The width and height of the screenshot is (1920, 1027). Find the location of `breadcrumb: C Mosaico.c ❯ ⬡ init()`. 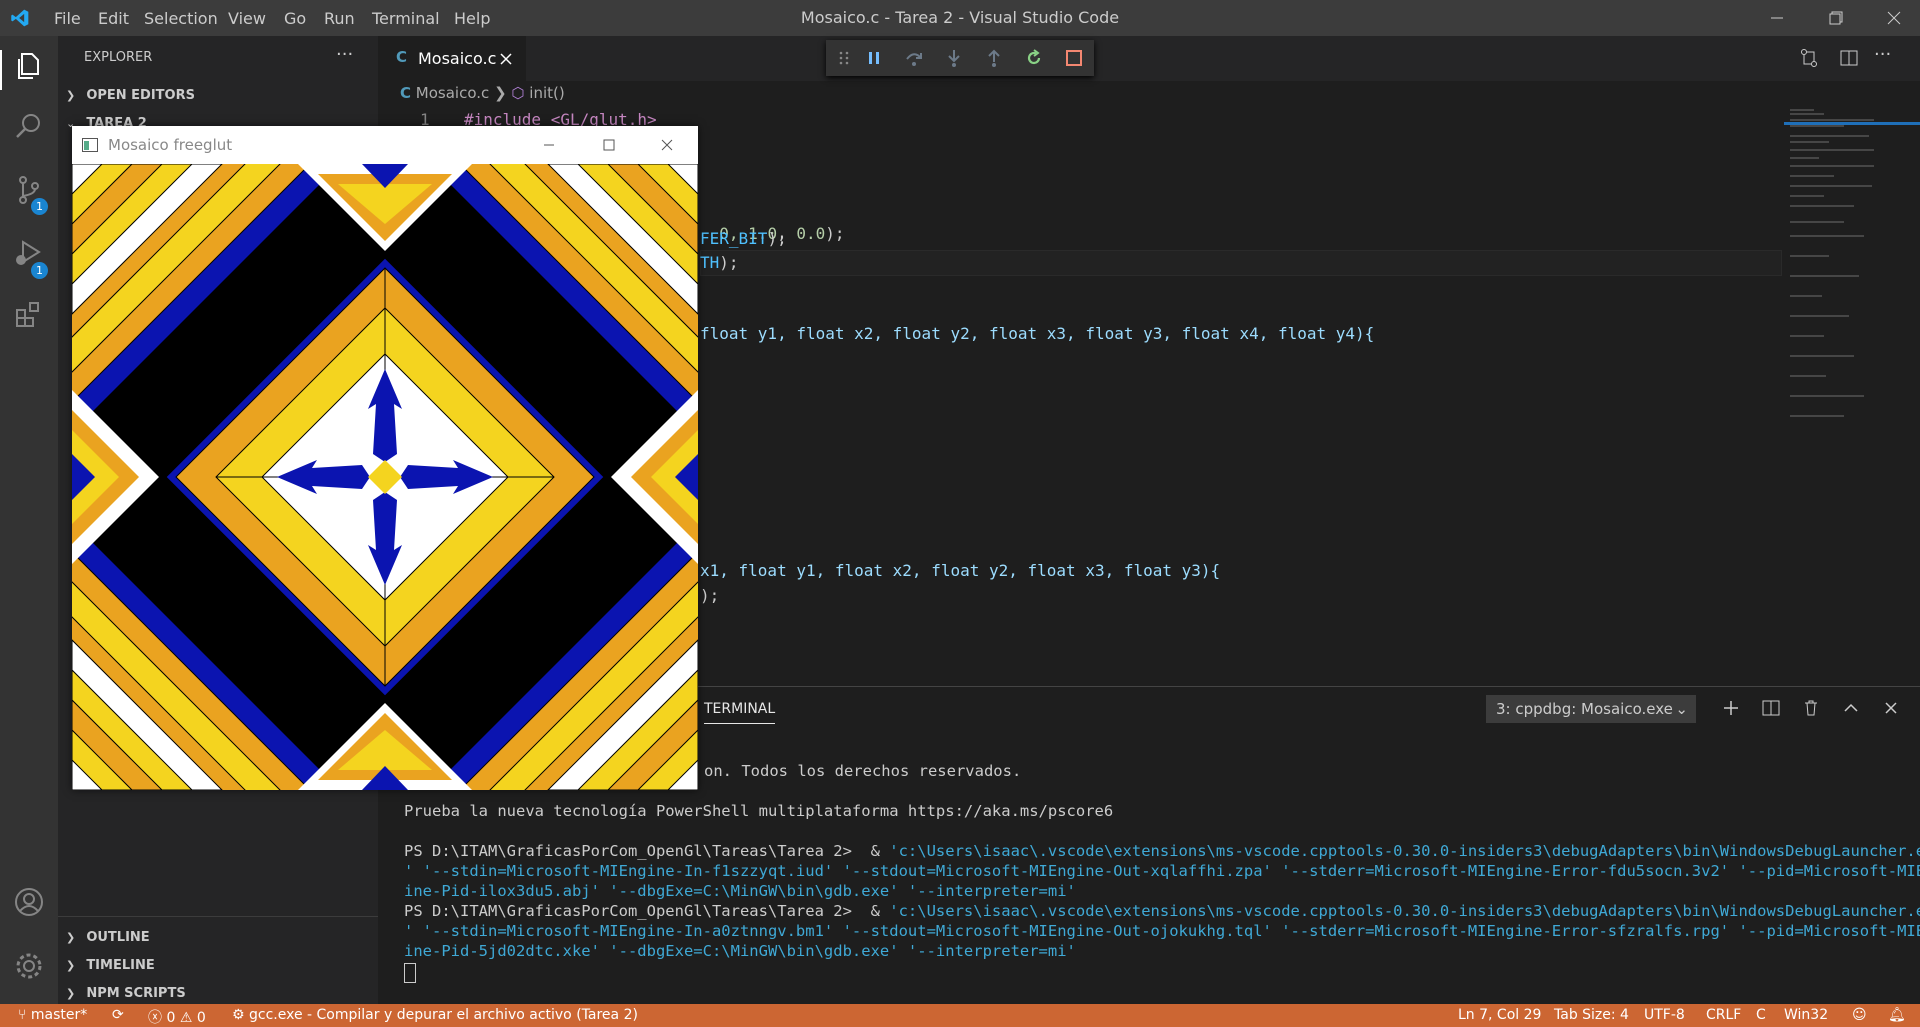

breadcrumb: C Mosaico.c ❯ ⬡ init() is located at coordinates (482, 93).